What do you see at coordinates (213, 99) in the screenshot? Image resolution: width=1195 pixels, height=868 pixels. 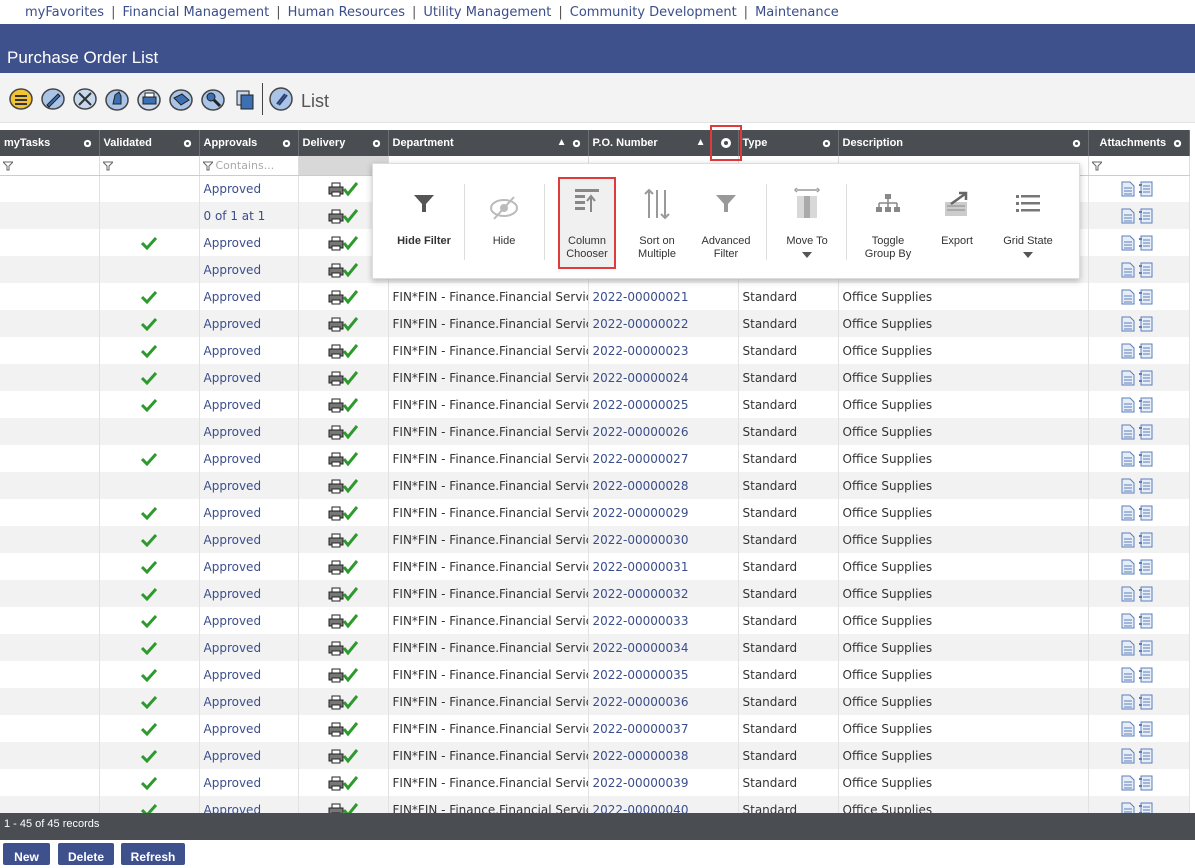 I see `tools-icon` at bounding box center [213, 99].